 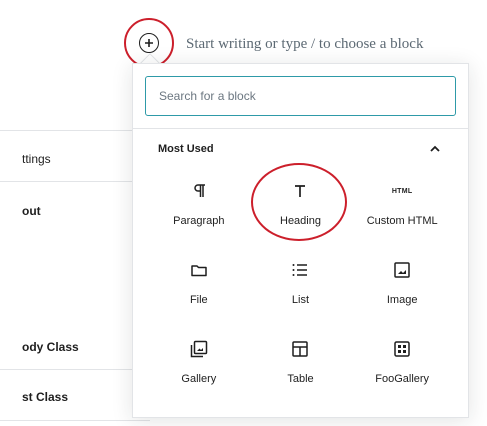 What do you see at coordinates (301, 205) in the screenshot?
I see `block-heading: Heading` at bounding box center [301, 205].